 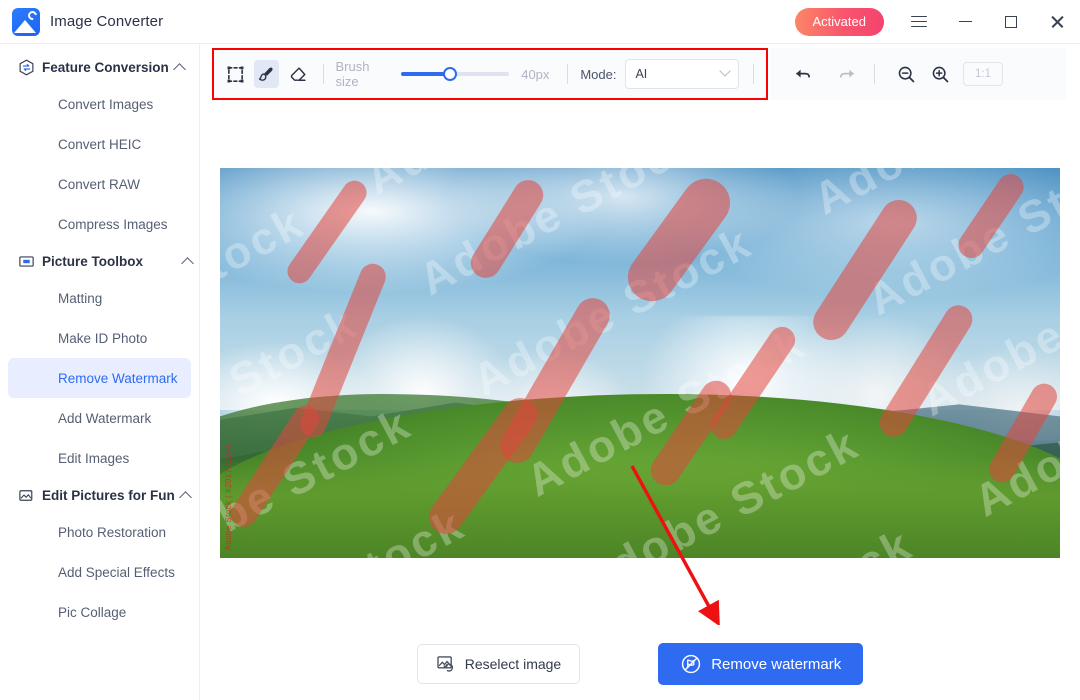 I want to click on image-converter-logo-icon, so click(x=26, y=21).